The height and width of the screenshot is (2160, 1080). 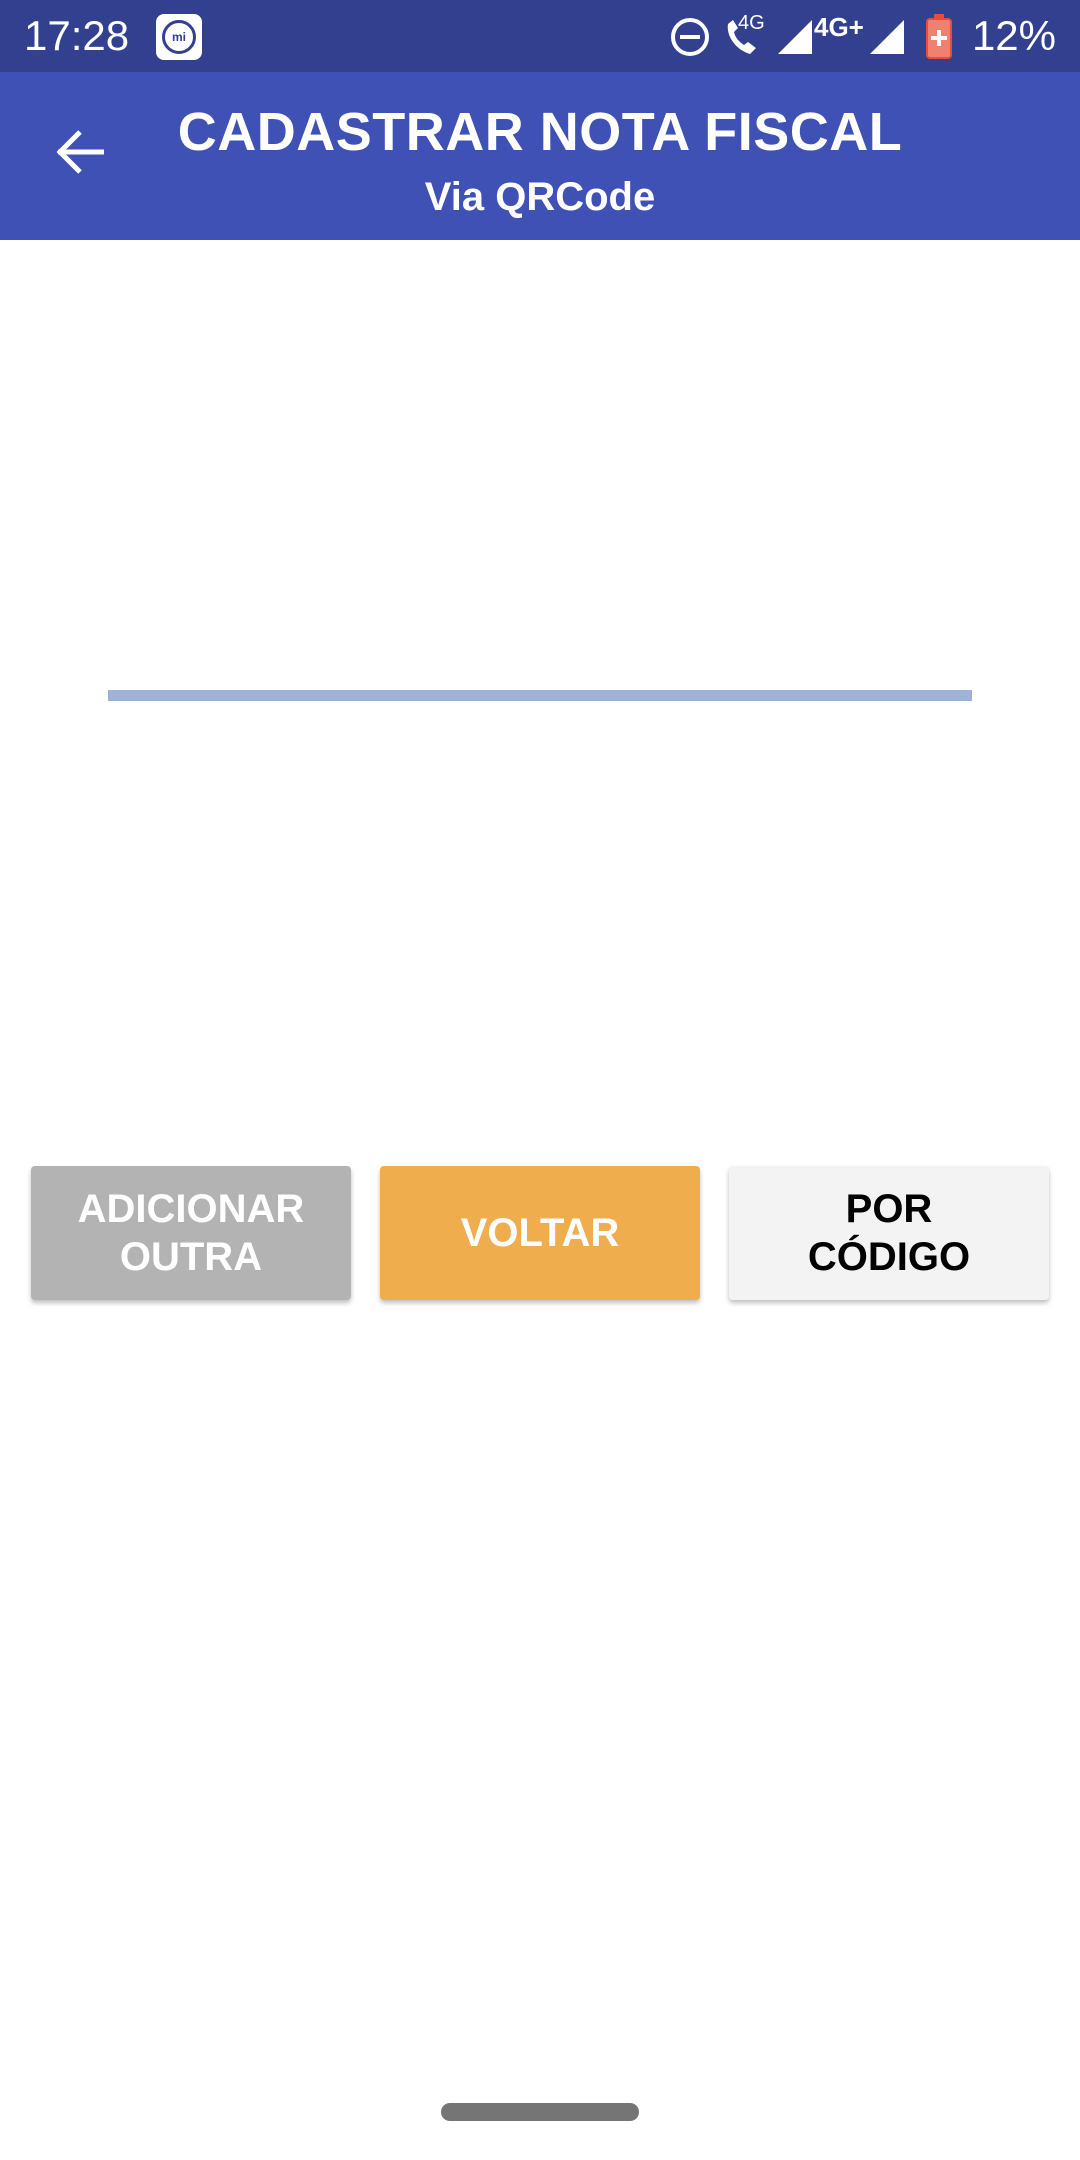 I want to click on network-type-label: 4G+, so click(x=839, y=27).